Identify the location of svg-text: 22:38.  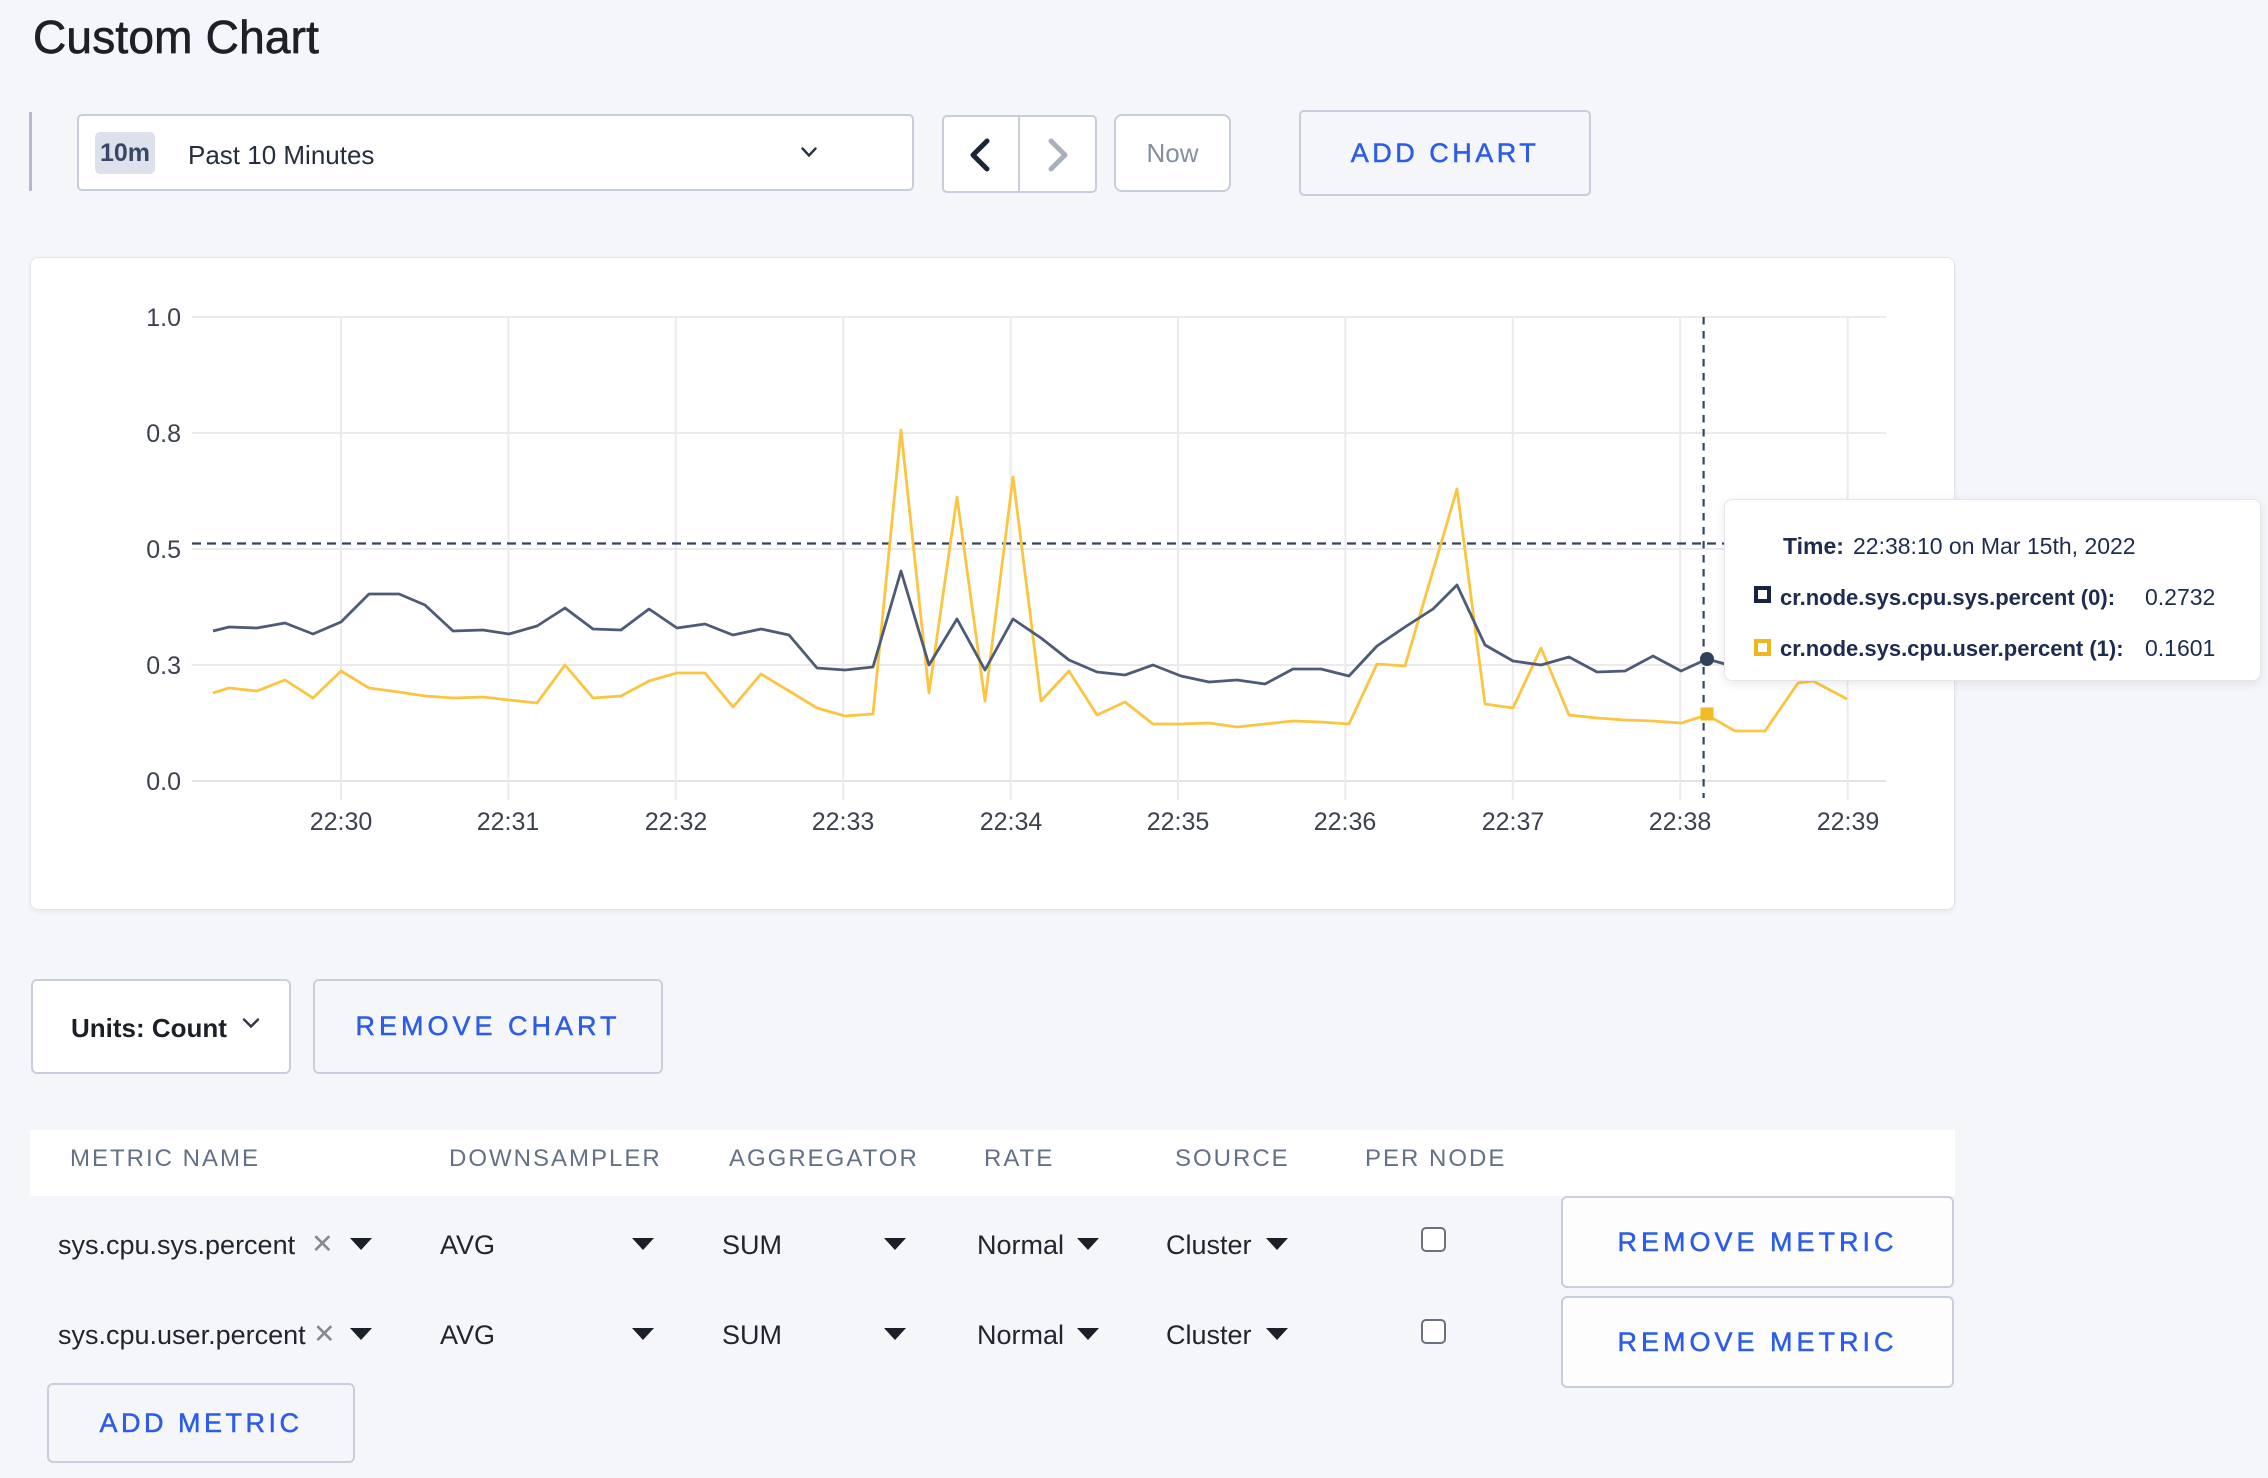
(1680, 822).